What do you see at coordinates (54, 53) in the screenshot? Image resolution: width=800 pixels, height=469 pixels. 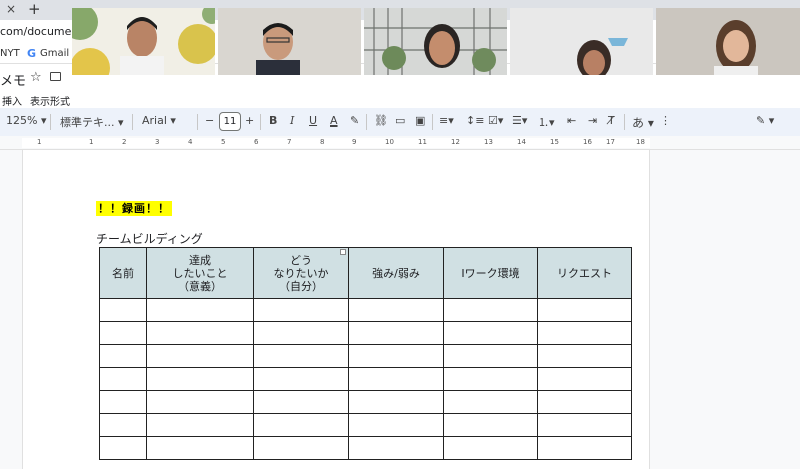 I see `bookmark-gmail: Gmail` at bounding box center [54, 53].